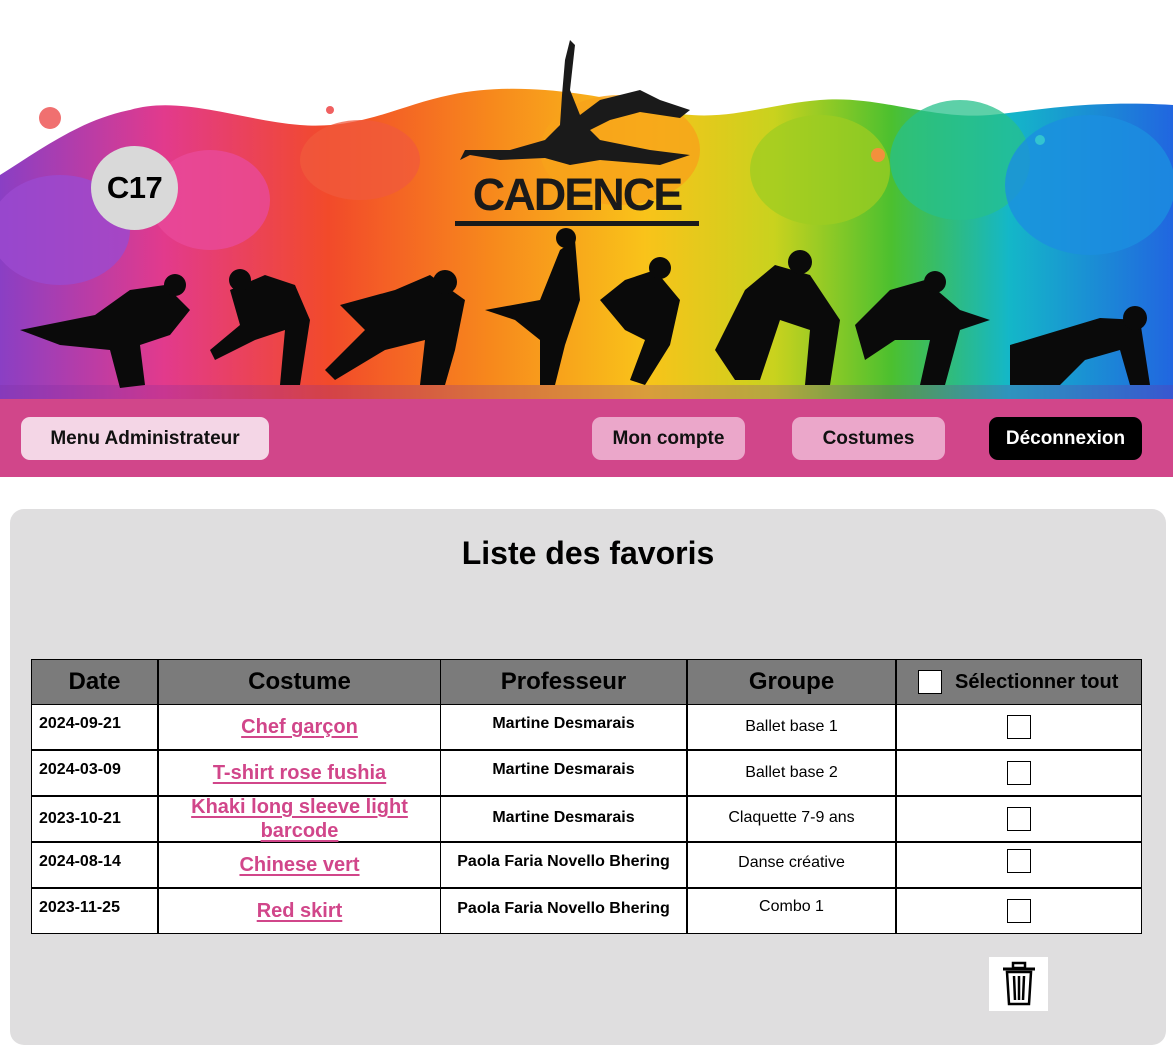  I want to click on brand-logo-underline, so click(577, 223).